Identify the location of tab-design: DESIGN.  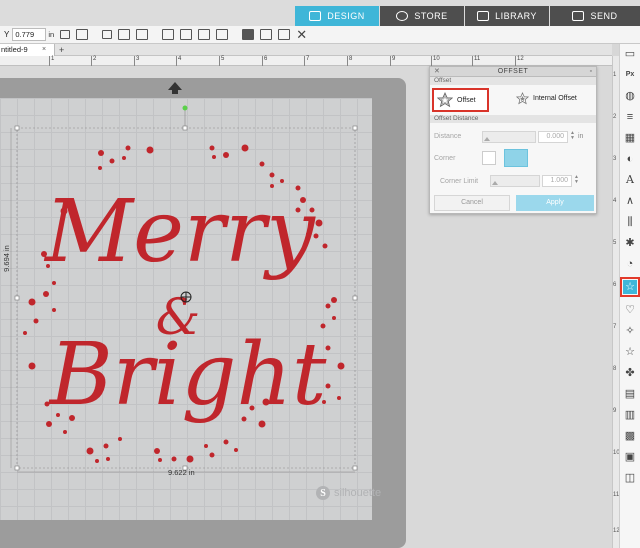
(337, 16).